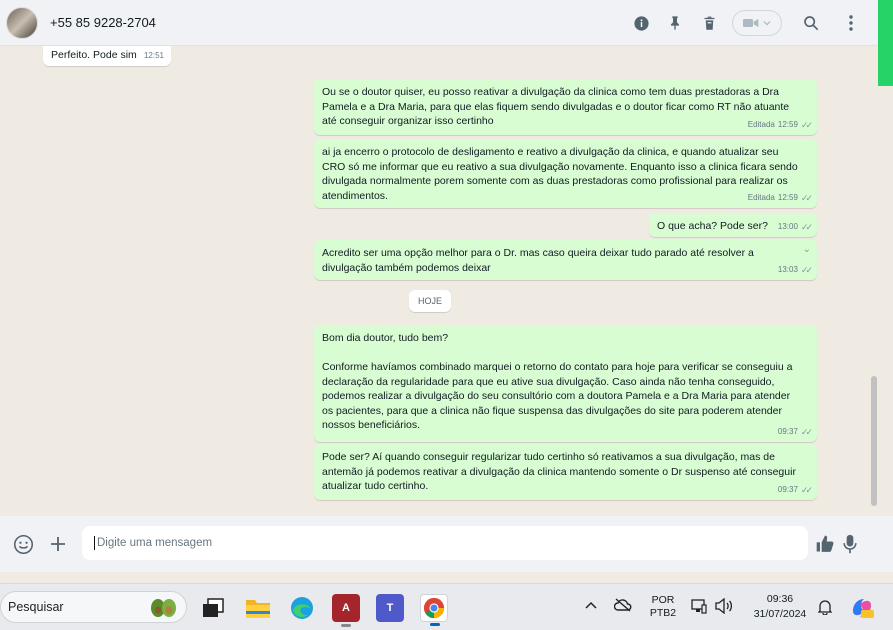 This screenshot has height=630, width=893. Describe the element at coordinates (885, 43) in the screenshot. I see `window-accent-strip` at that location.